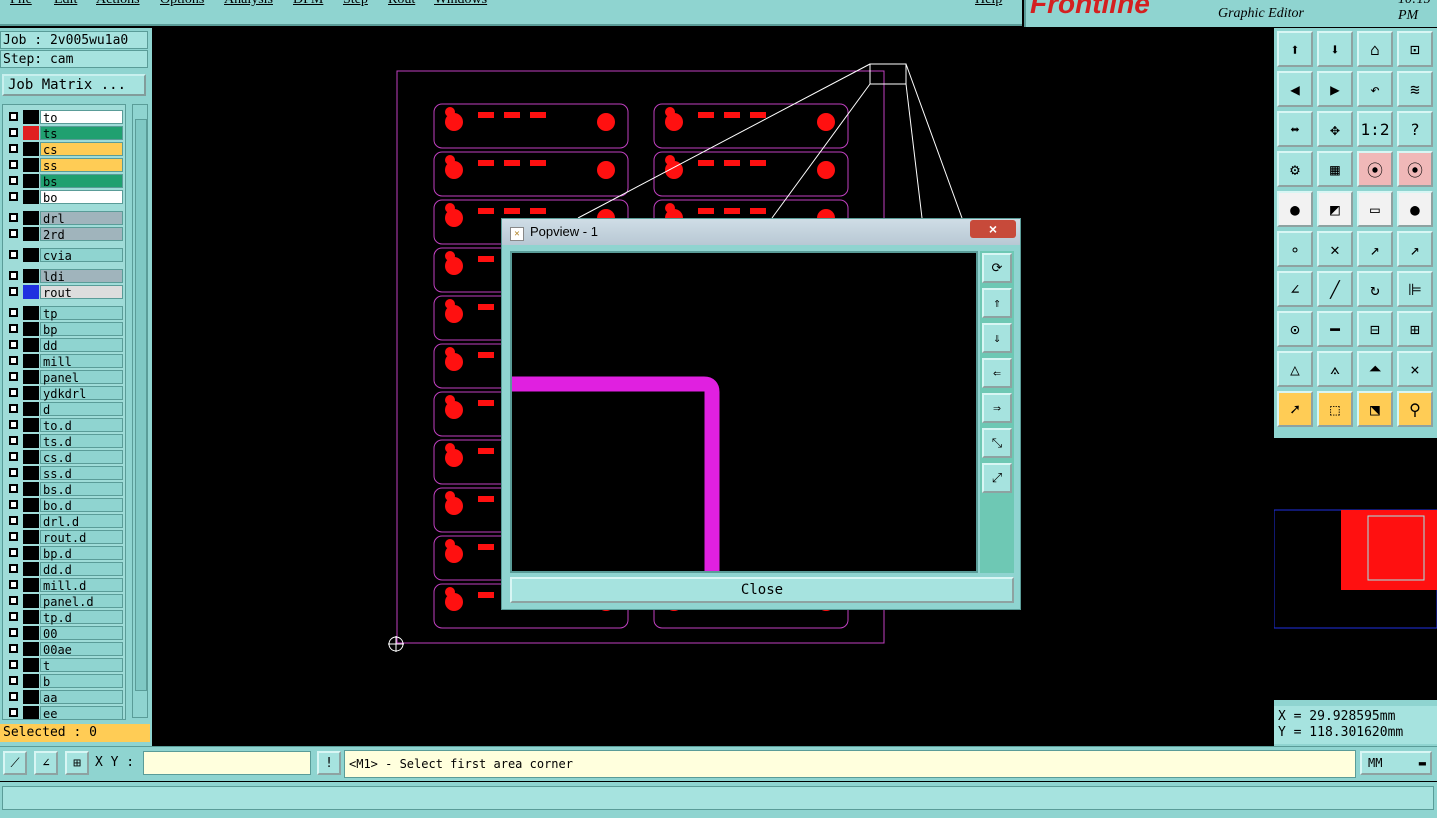  I want to click on menu-options: Options, so click(182, 4).